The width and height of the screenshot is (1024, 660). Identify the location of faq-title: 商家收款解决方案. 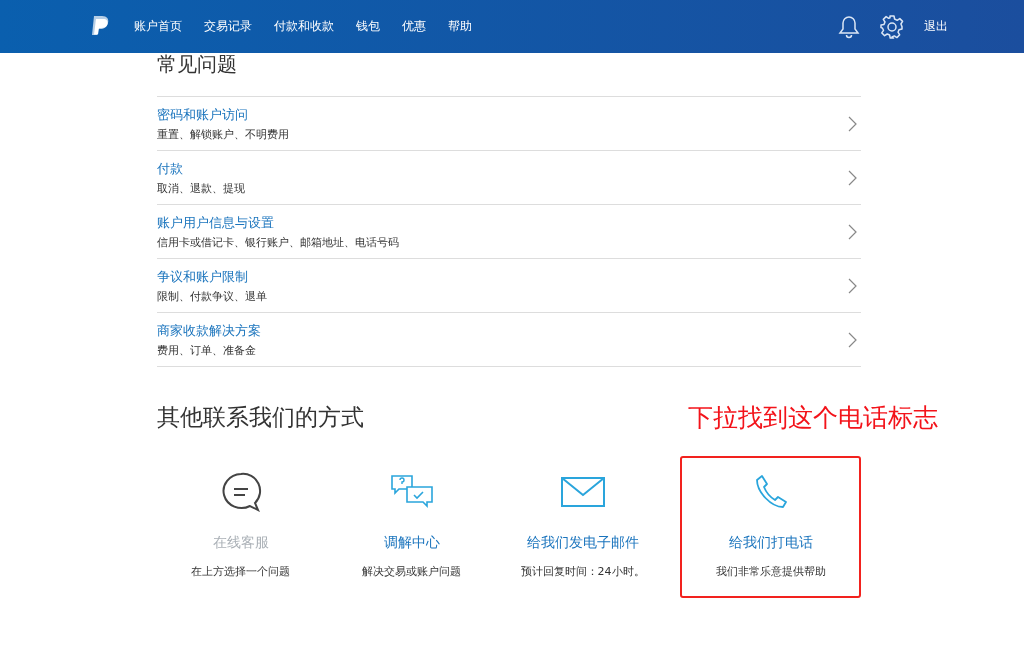
(209, 330).